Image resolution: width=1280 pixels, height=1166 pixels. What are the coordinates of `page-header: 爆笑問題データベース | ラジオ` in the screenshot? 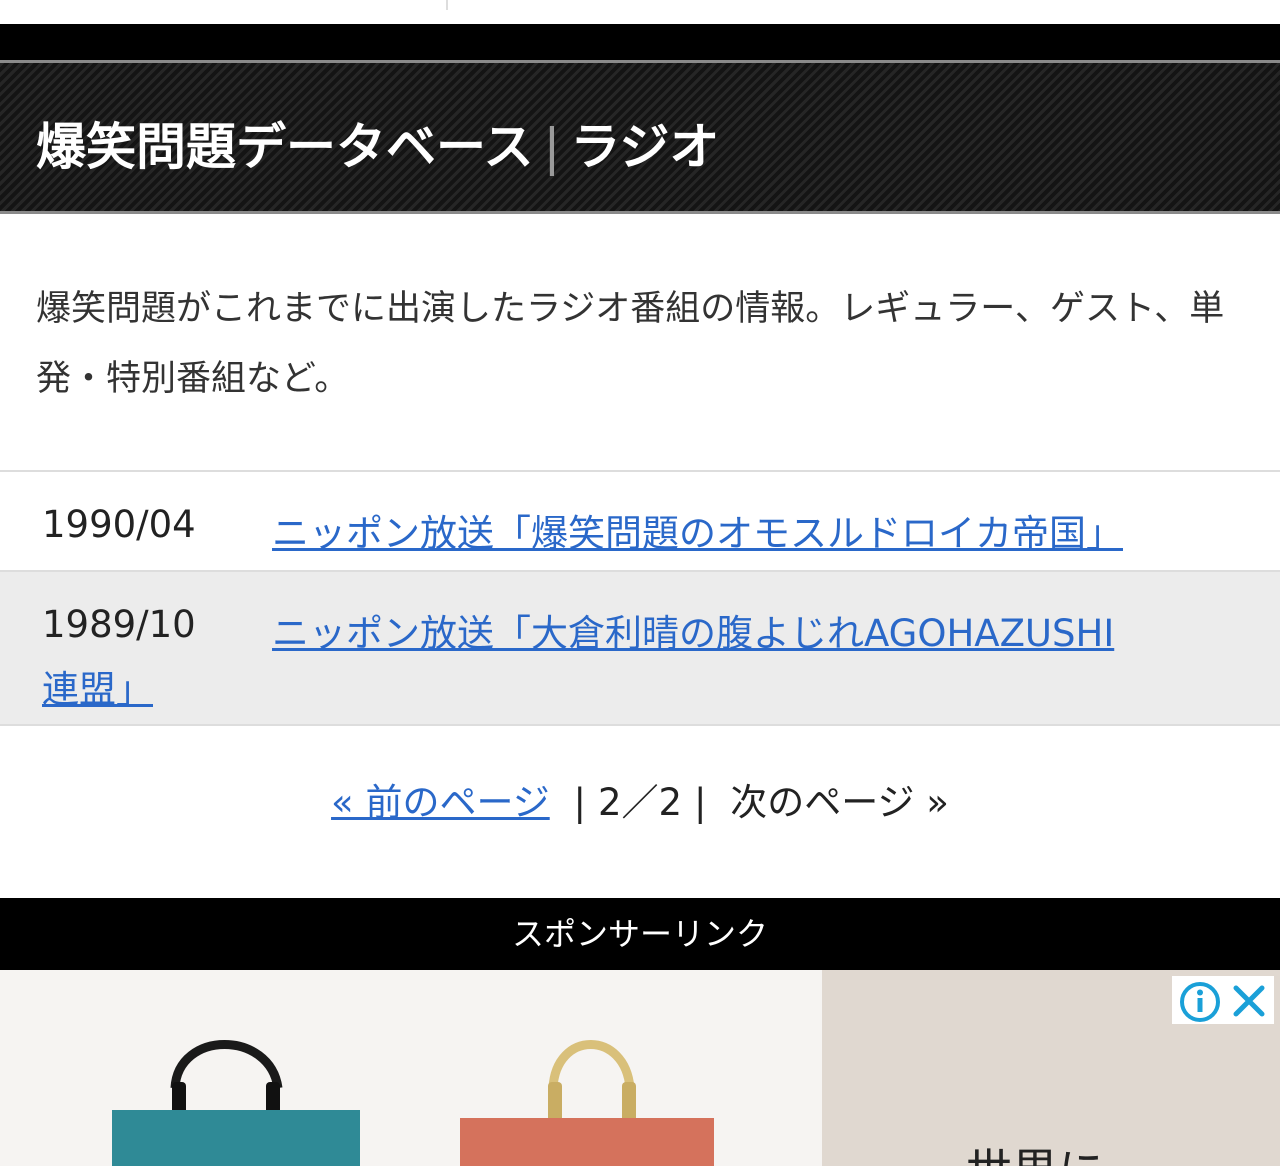 It's located at (640, 137).